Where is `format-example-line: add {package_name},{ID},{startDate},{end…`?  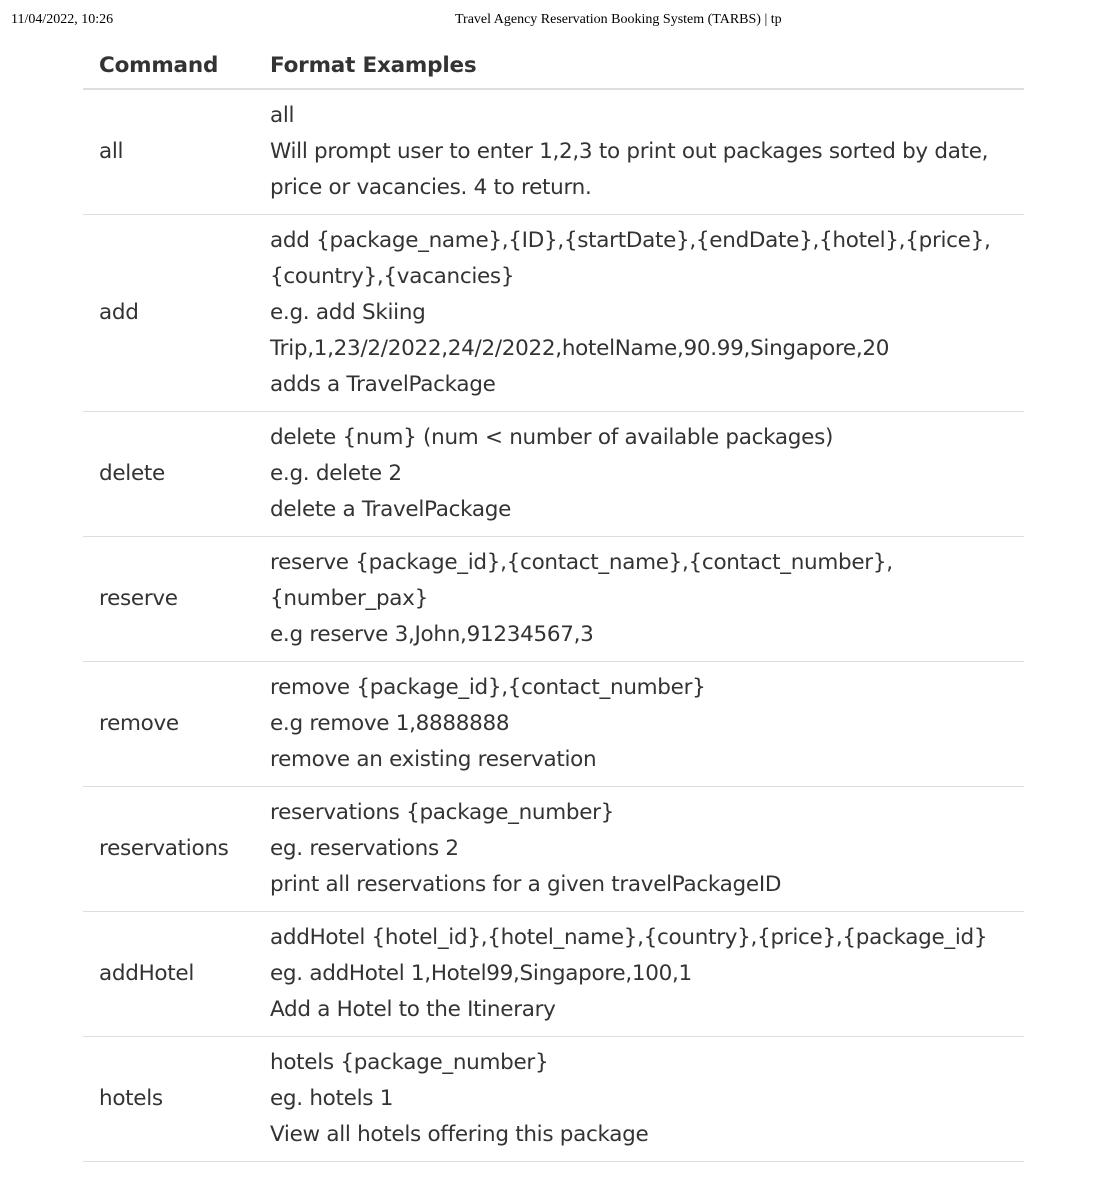
format-example-line: add {package_name},{ID},{startDate},{end… is located at coordinates (630, 258).